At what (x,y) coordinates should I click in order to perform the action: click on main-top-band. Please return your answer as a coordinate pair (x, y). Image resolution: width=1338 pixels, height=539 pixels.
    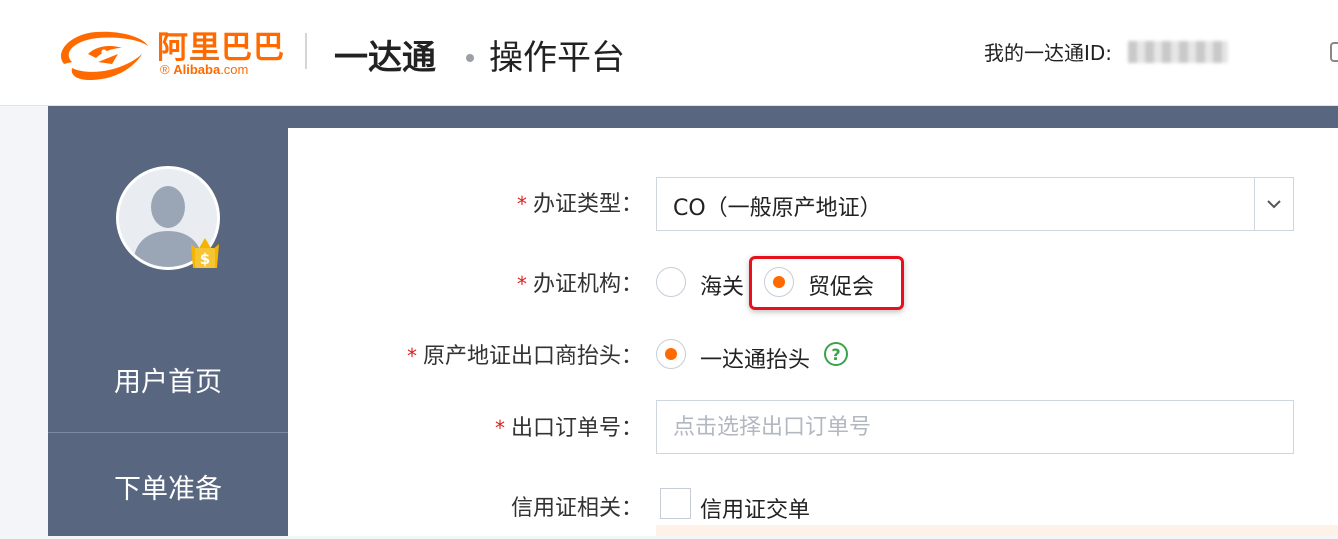
    Looking at the image, I should click on (813, 117).